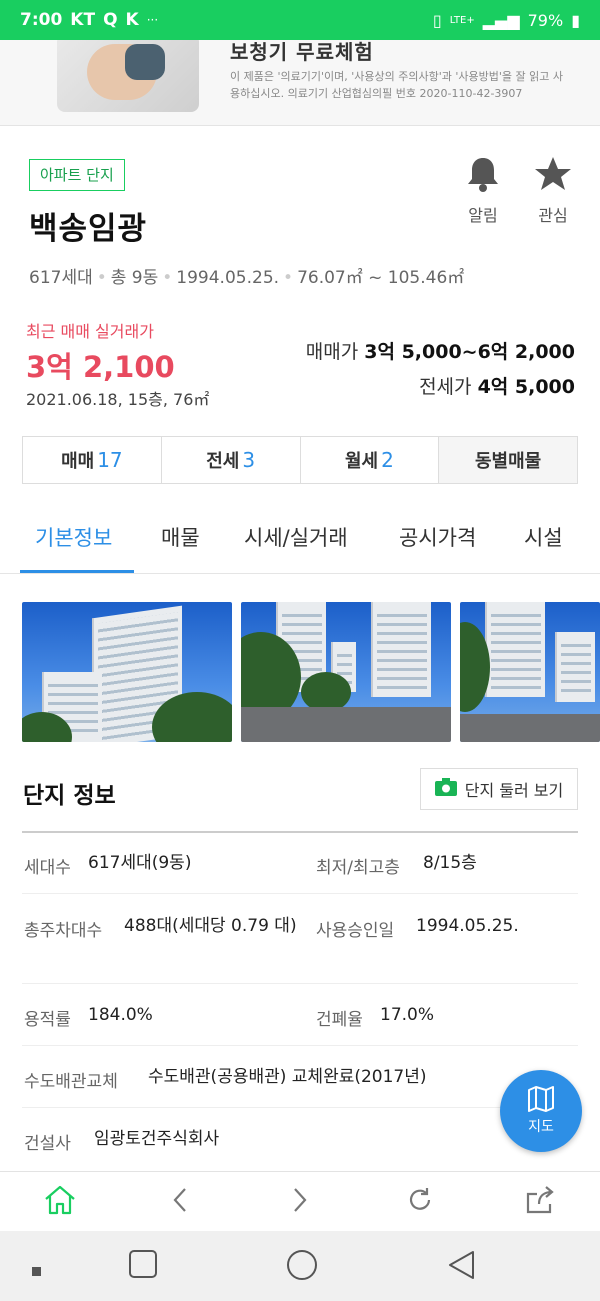  Describe the element at coordinates (501, 20) in the screenshot. I see `signal-icon: ▂▄▆` at that location.